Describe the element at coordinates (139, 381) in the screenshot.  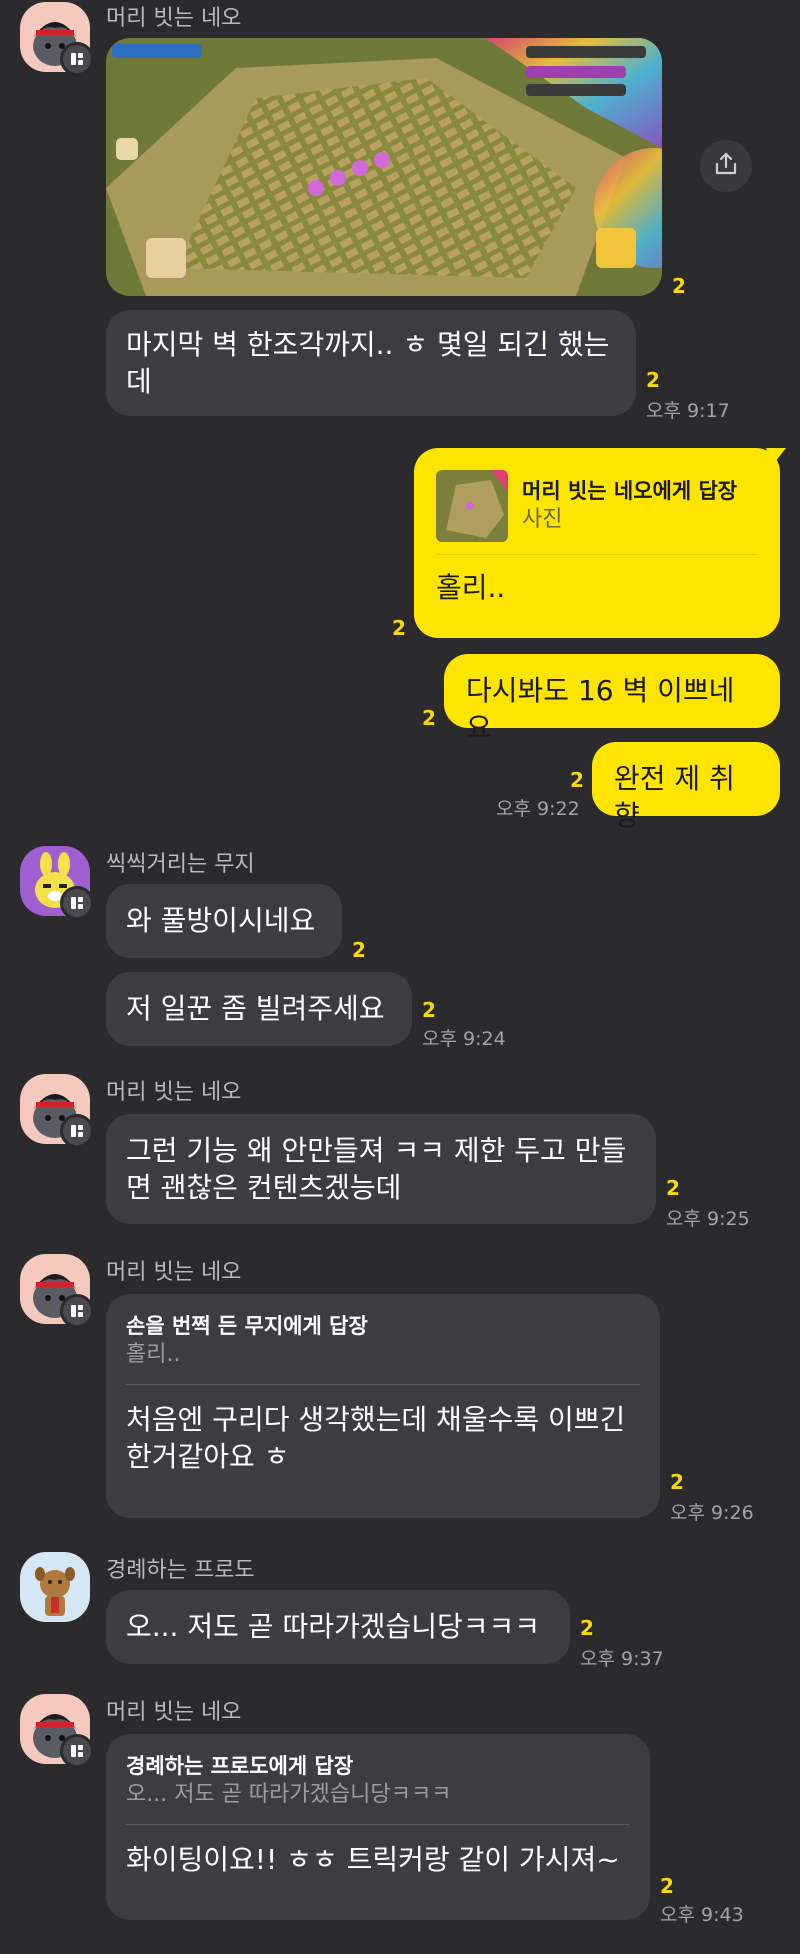
I see `message-text: 데` at that location.